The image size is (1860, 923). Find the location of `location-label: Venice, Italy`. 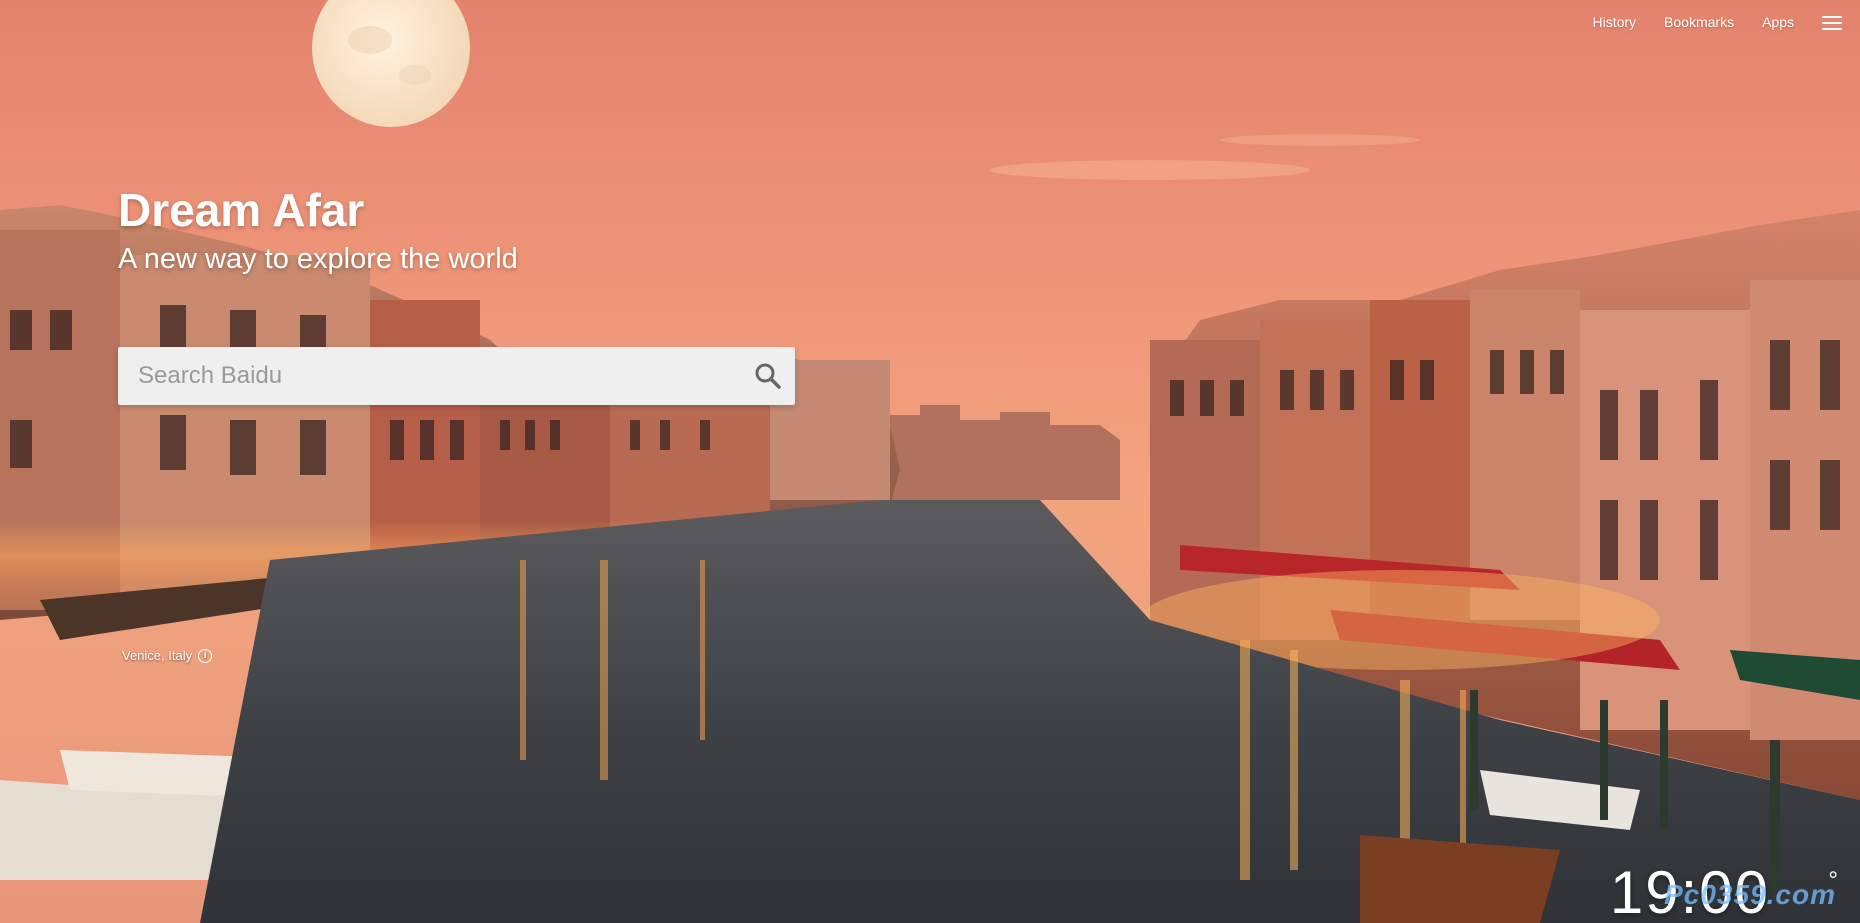

location-label: Venice, Italy is located at coordinates (157, 655).